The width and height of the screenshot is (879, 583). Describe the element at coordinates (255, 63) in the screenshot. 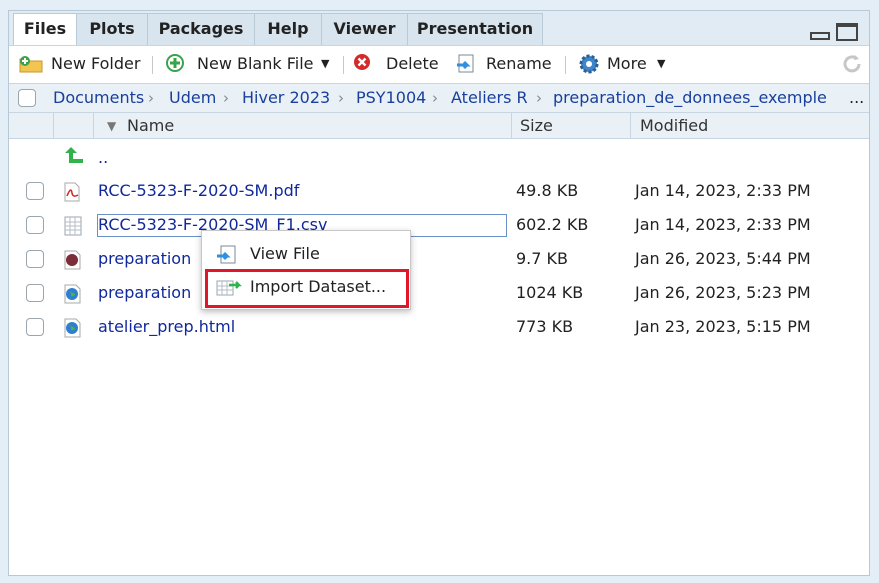

I see `new-blank-file-label: New Blank File` at that location.